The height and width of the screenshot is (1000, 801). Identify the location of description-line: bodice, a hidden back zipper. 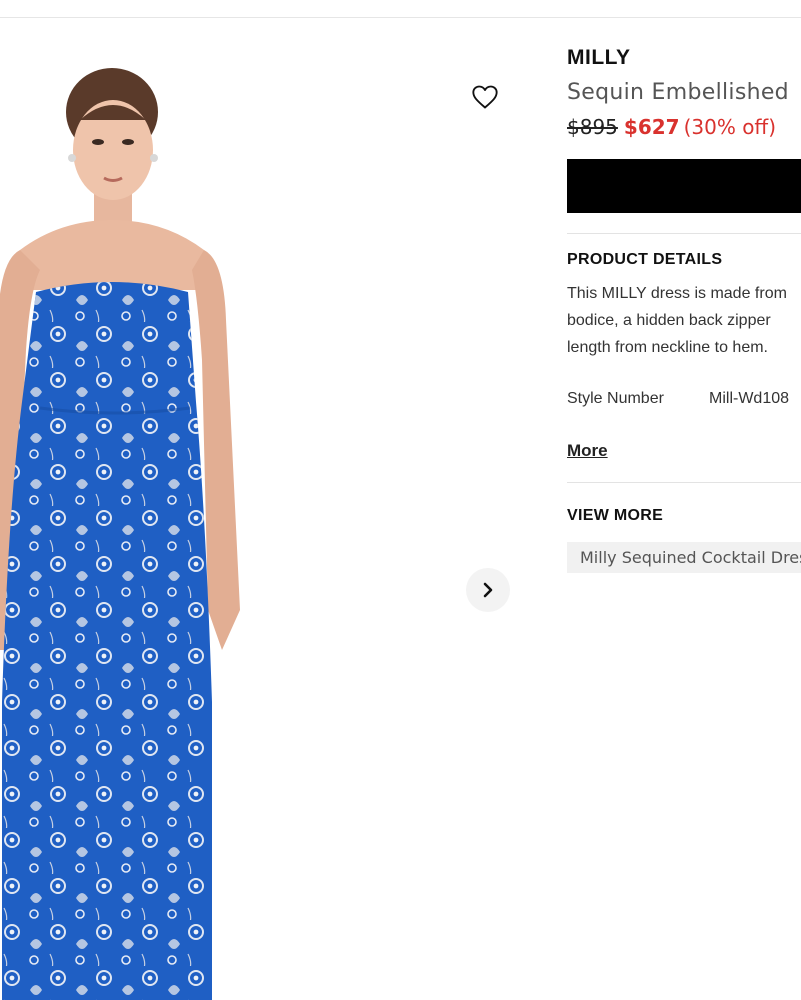
(669, 320).